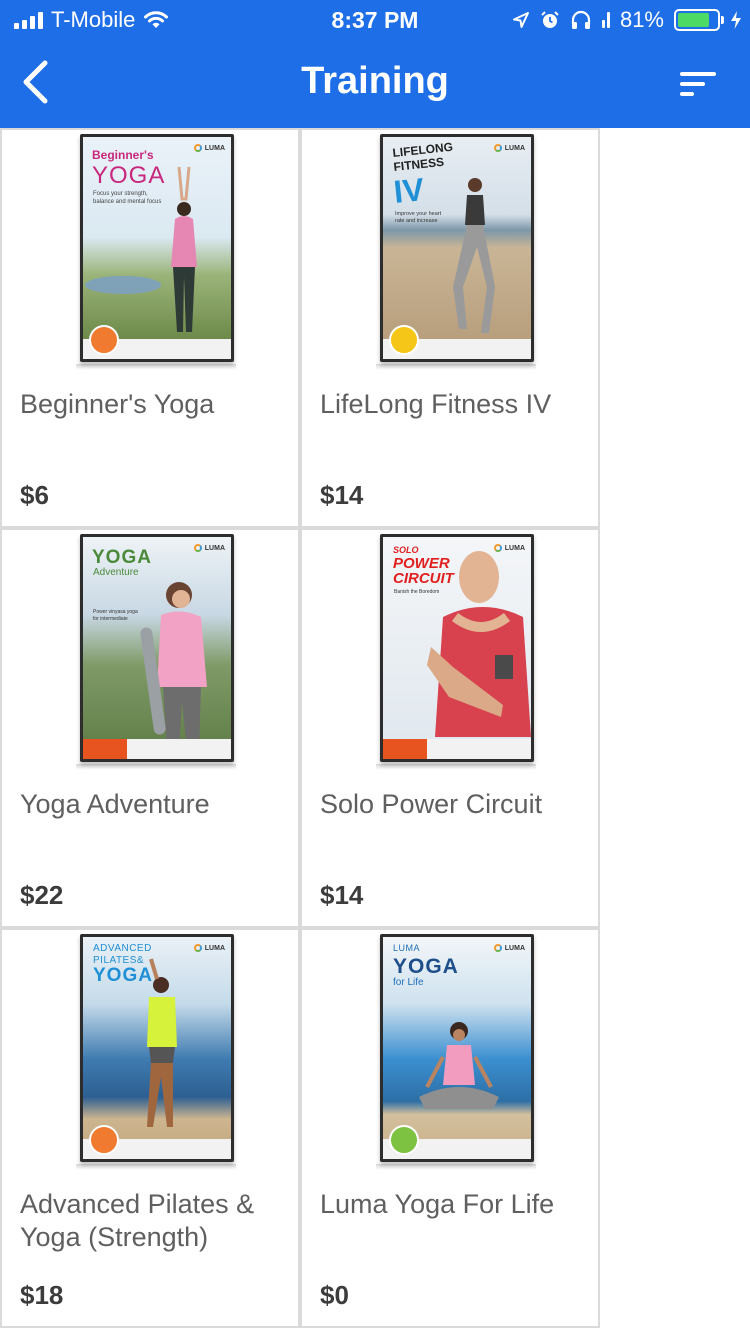 The height and width of the screenshot is (1334, 750). What do you see at coordinates (437, 1204) in the screenshot?
I see `product-name: Luma Yoga For Life` at bounding box center [437, 1204].